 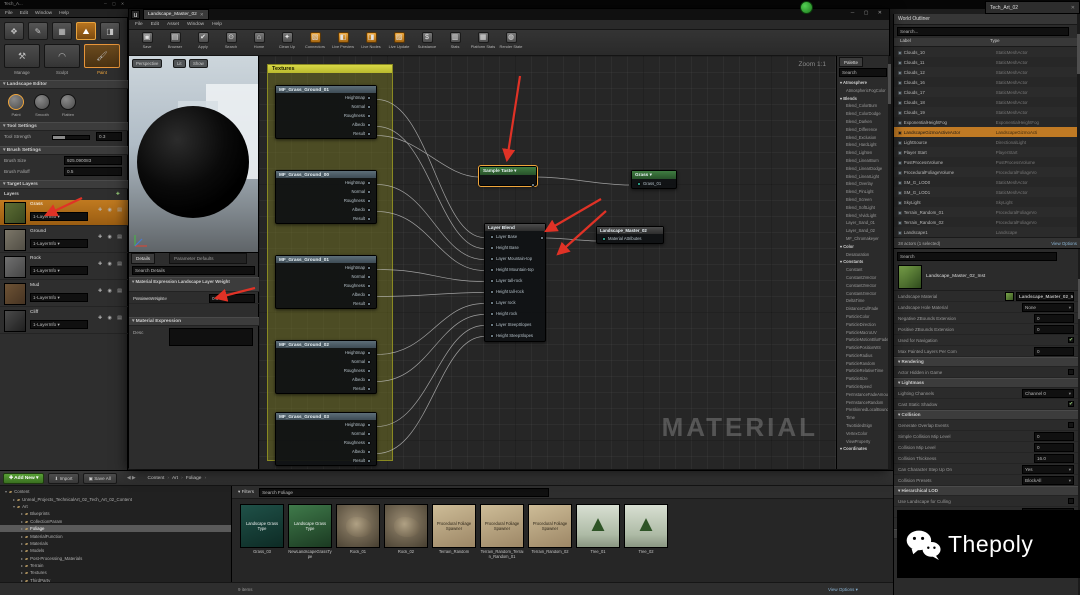 I want to click on palette-item: MF_Chromakeyer, so click(x=863, y=239).